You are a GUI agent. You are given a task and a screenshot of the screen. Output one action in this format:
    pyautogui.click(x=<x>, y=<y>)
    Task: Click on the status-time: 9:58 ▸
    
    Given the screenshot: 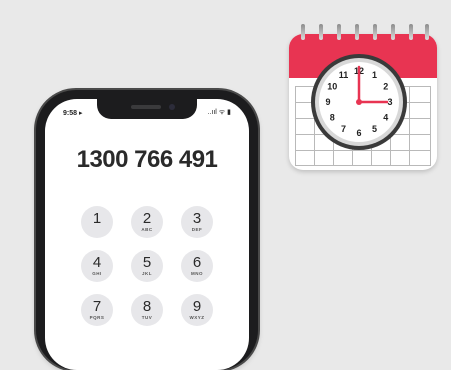 What is the action you would take?
    pyautogui.click(x=73, y=113)
    